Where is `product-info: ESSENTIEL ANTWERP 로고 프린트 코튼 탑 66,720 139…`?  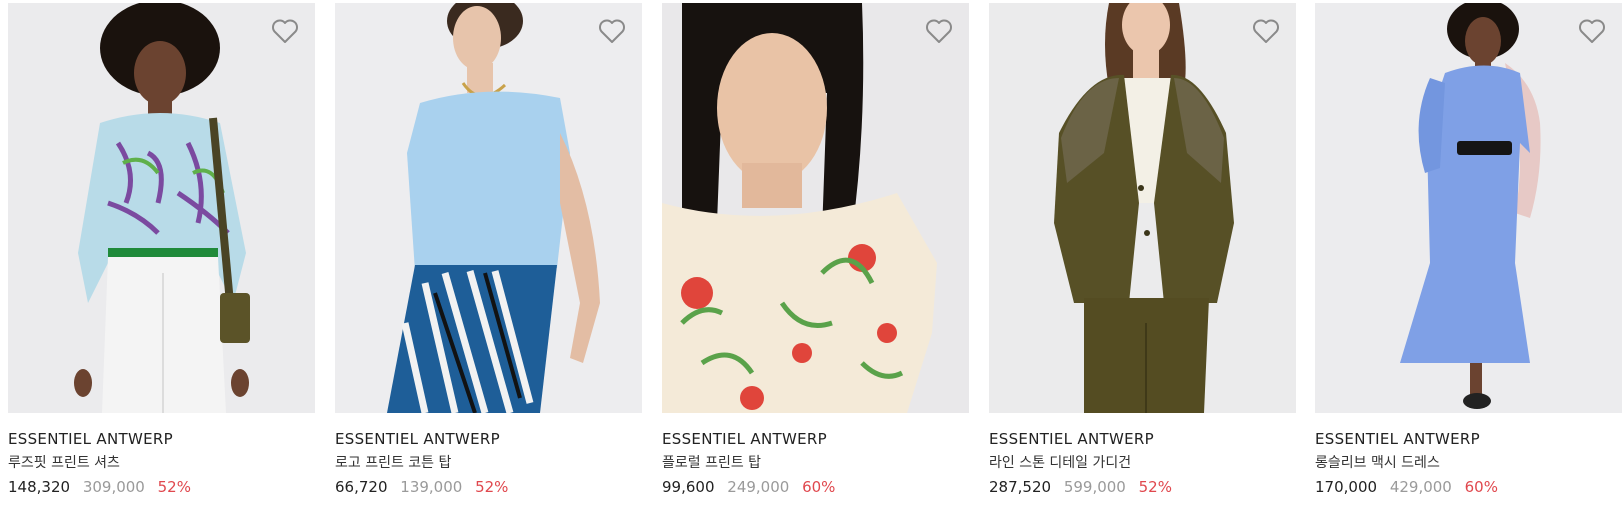
product-info: ESSENTIEL ANTWERP 로고 프린트 코튼 탑 66,720 139… is located at coordinates (488, 463).